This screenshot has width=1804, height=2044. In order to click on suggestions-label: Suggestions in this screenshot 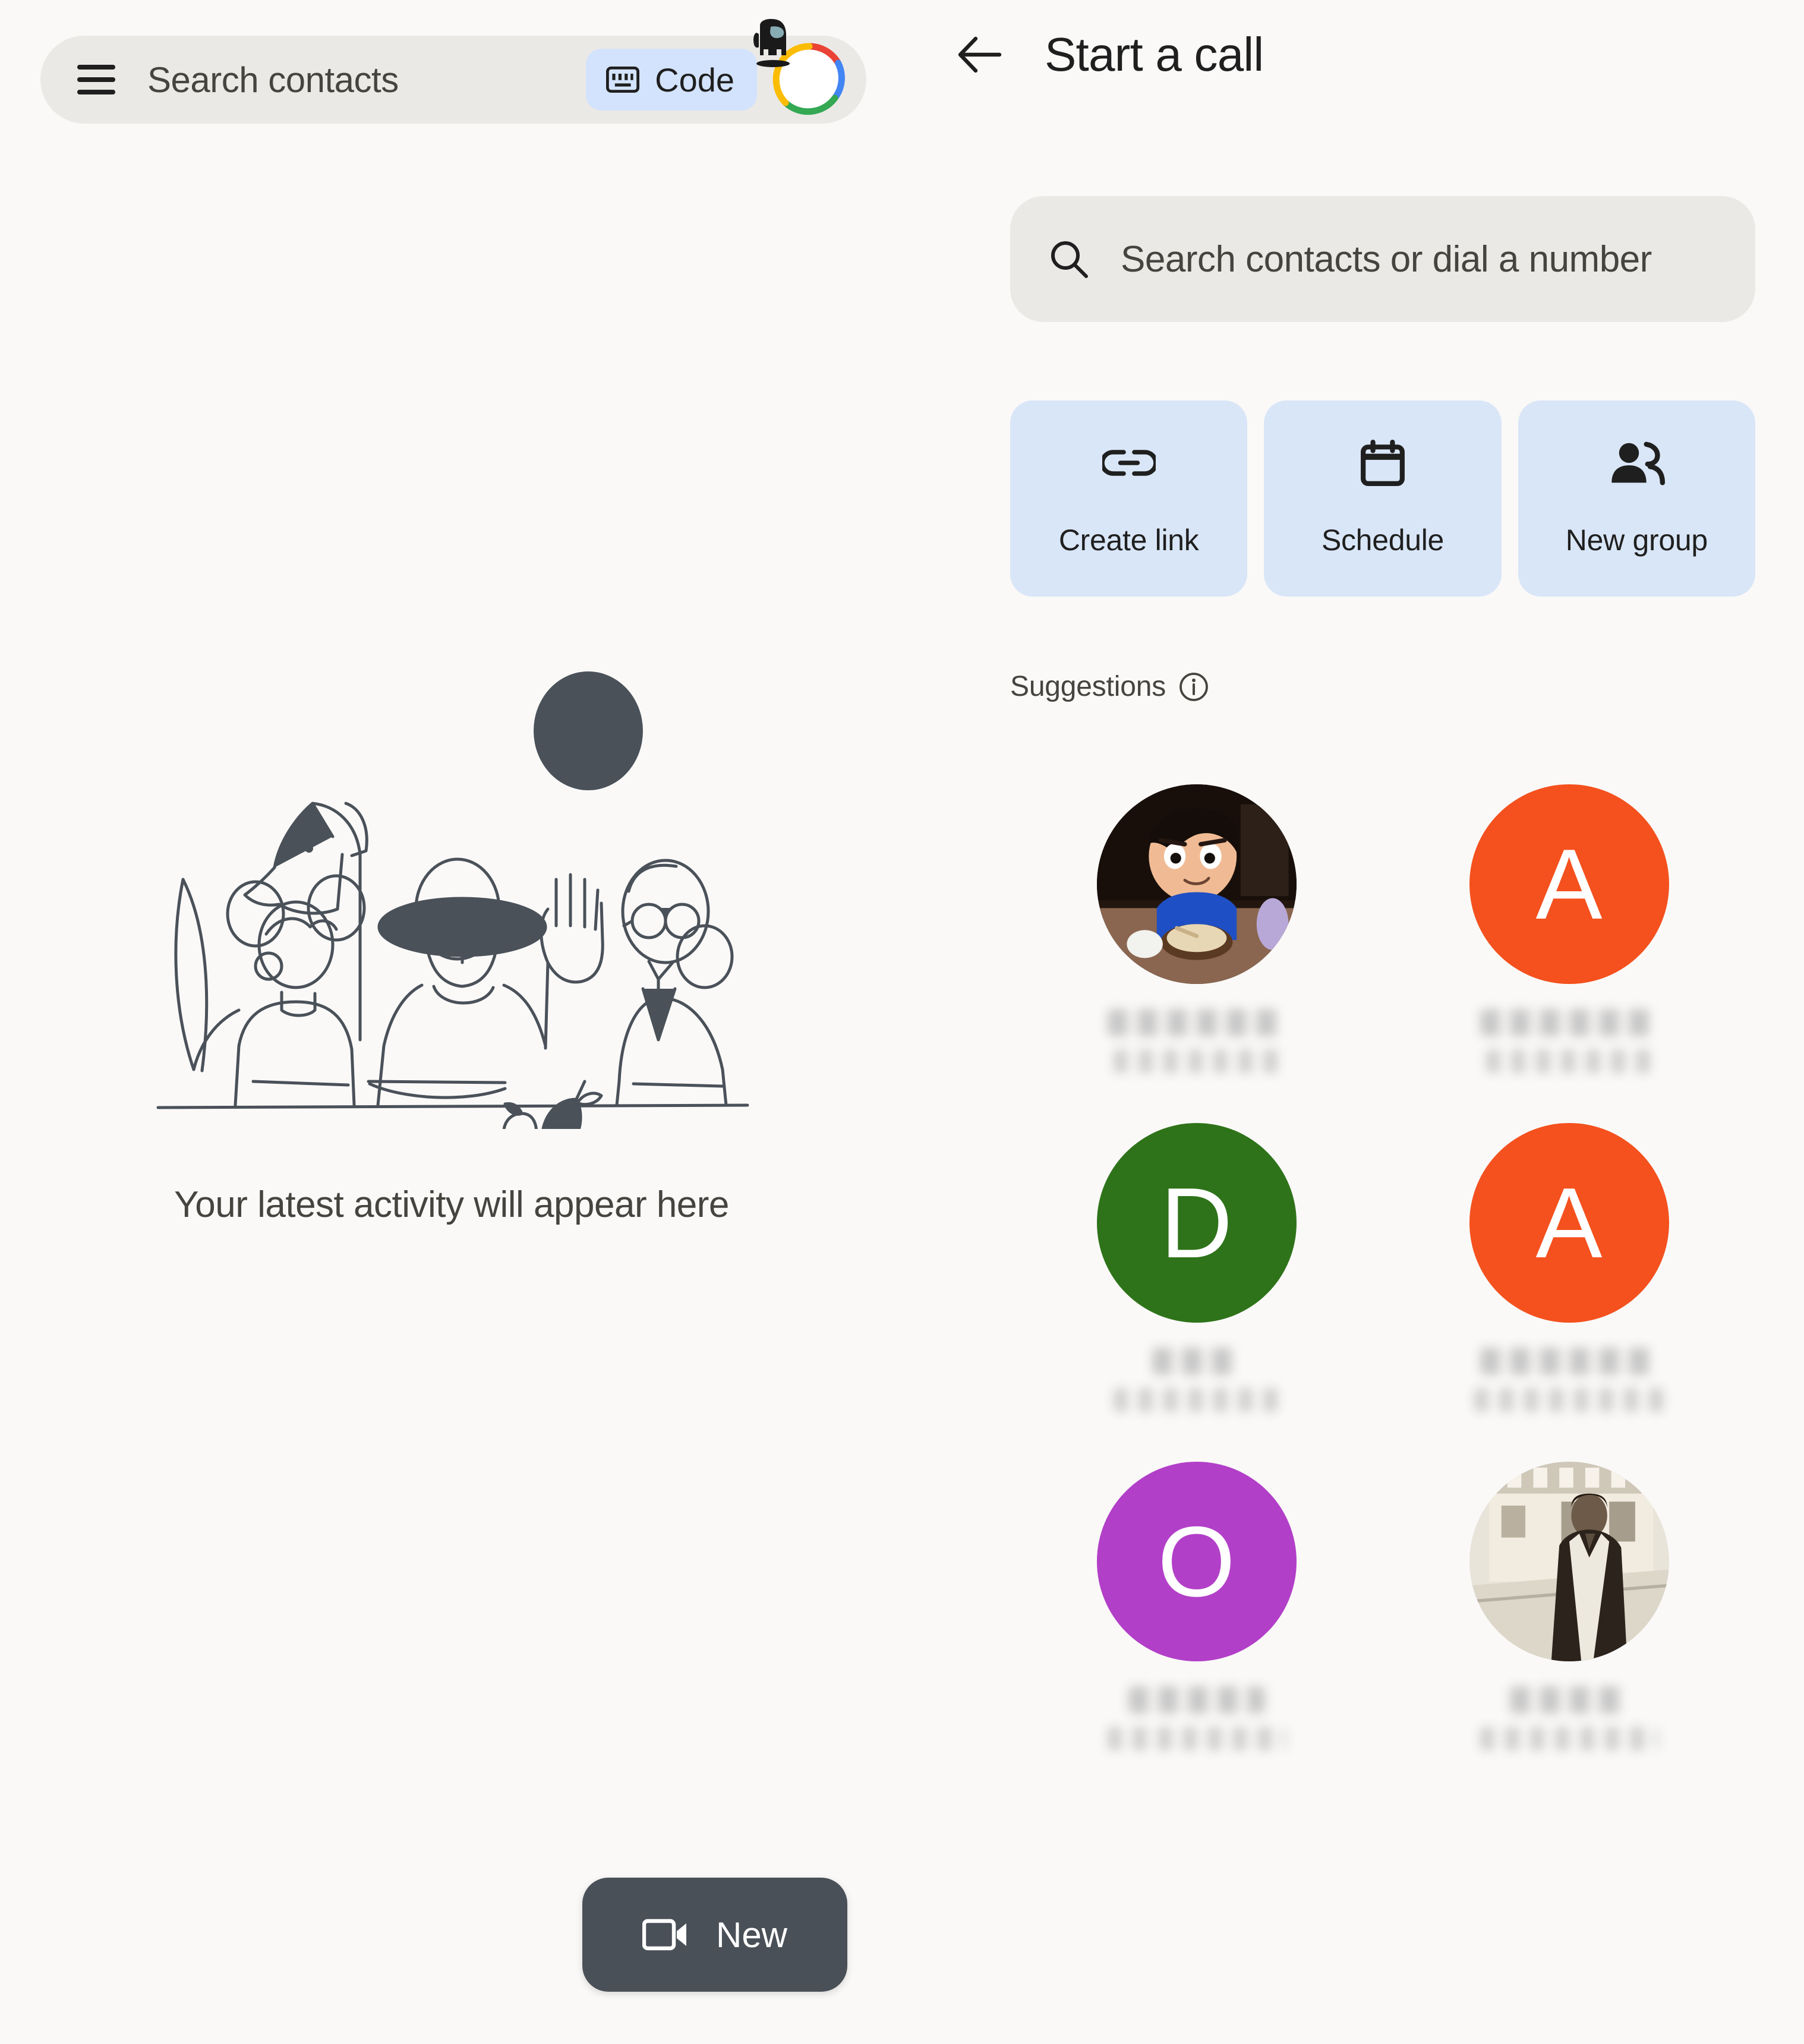, I will do `click(1088, 686)`.